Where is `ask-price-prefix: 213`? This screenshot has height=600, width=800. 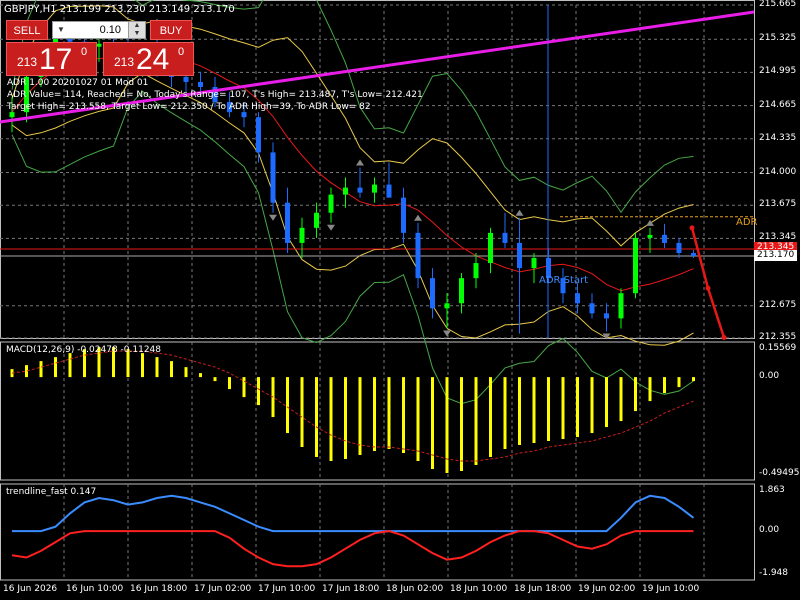 ask-price-prefix: 213 is located at coordinates (124, 62).